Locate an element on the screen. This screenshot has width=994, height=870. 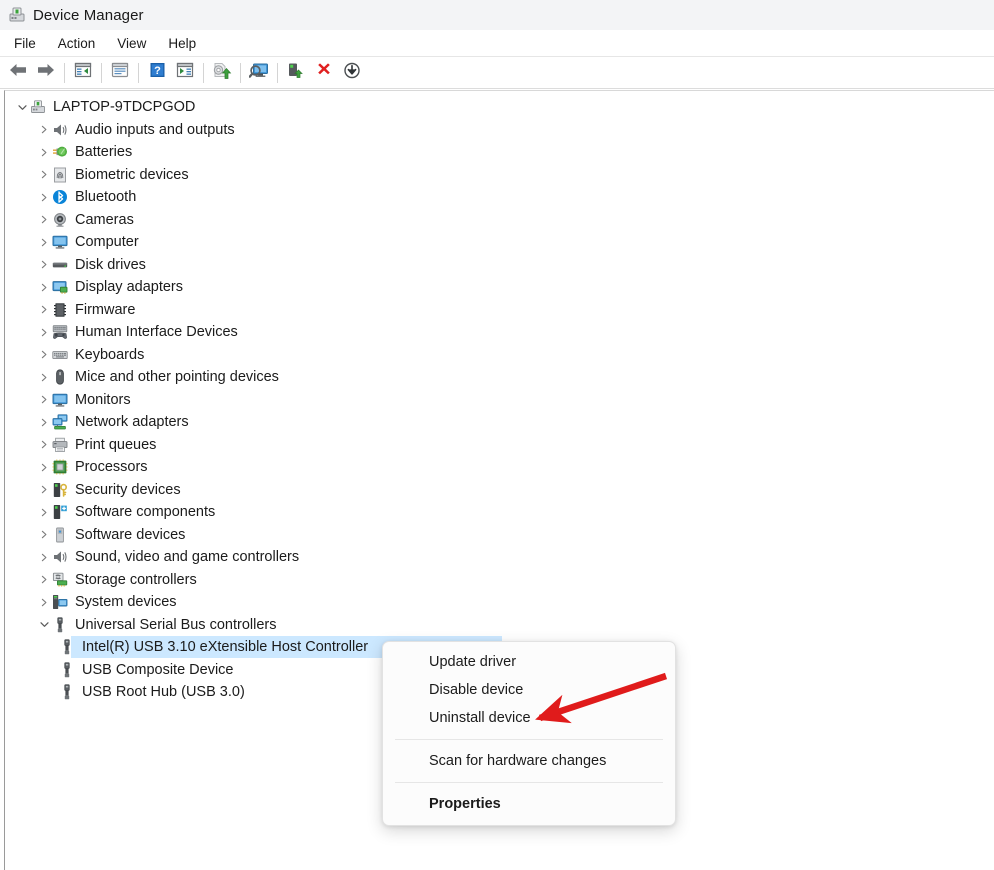
back-button is located at coordinates (18, 73).